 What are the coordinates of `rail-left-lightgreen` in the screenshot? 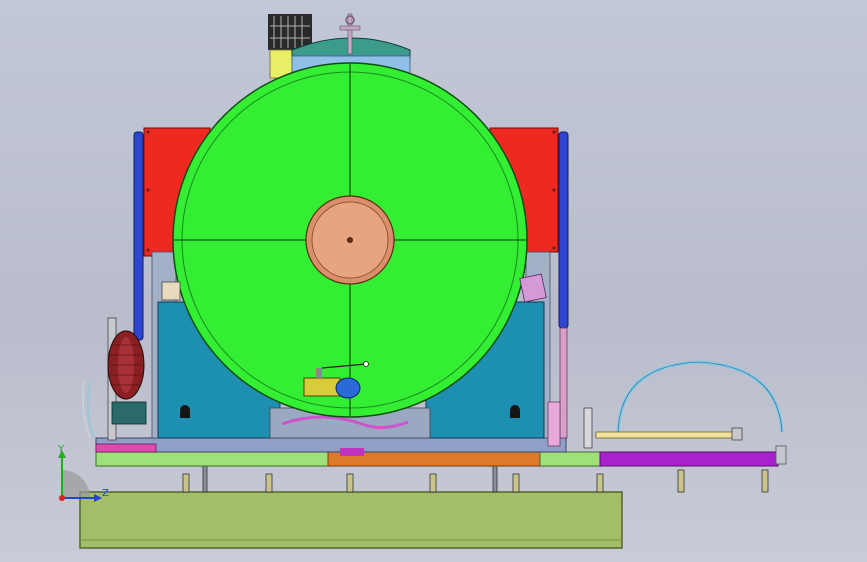 It's located at (212, 459).